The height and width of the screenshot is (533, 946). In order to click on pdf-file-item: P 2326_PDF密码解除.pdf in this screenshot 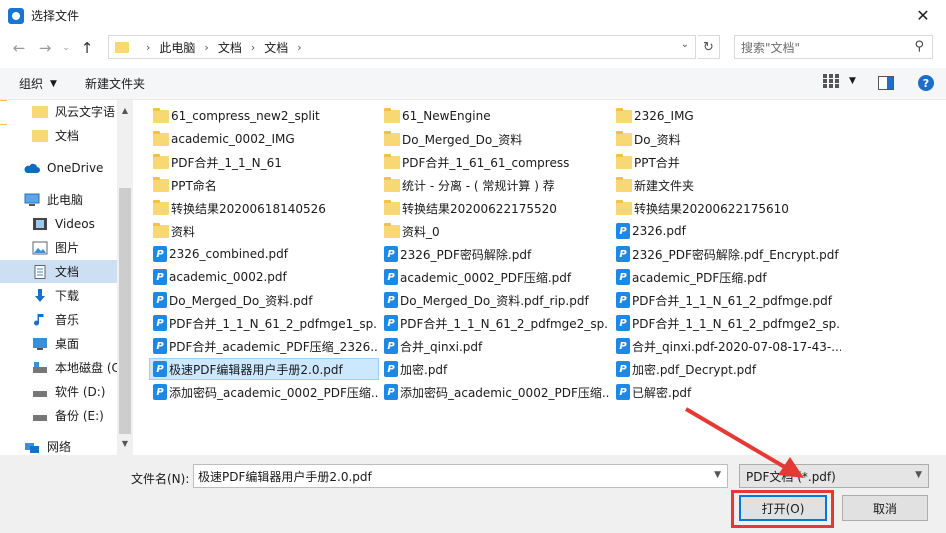, I will do `click(496, 254)`.